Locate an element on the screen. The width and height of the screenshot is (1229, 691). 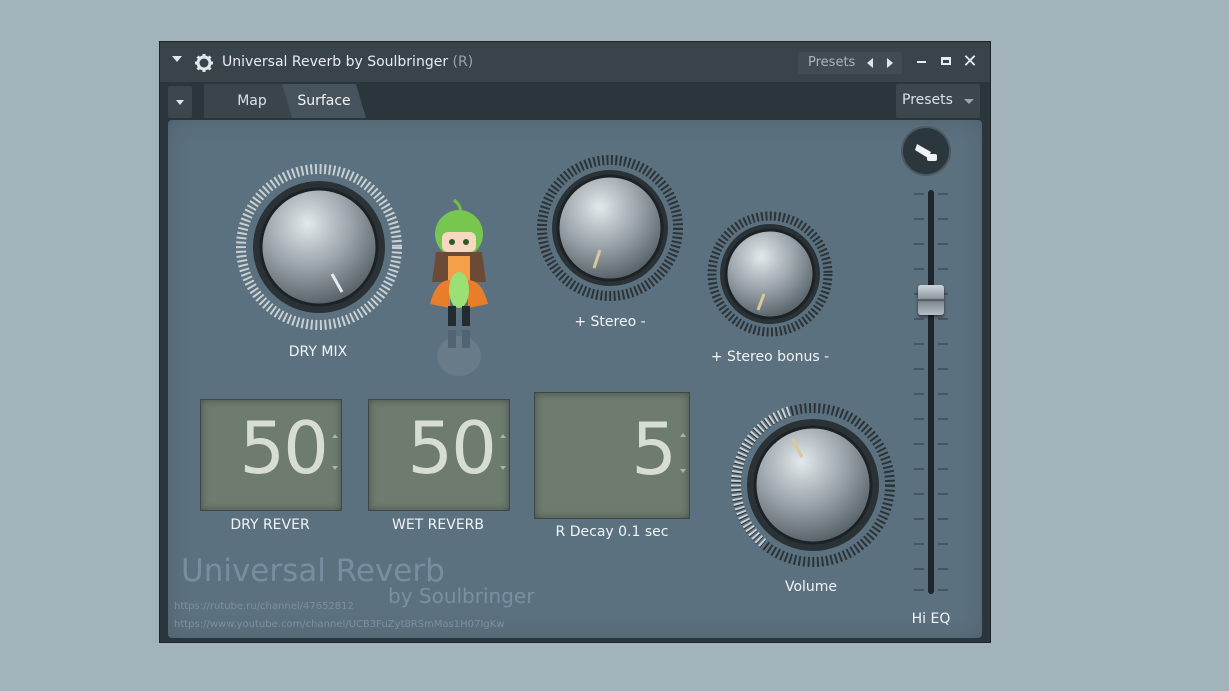
hi-eq-button is located at coordinates (926, 151).